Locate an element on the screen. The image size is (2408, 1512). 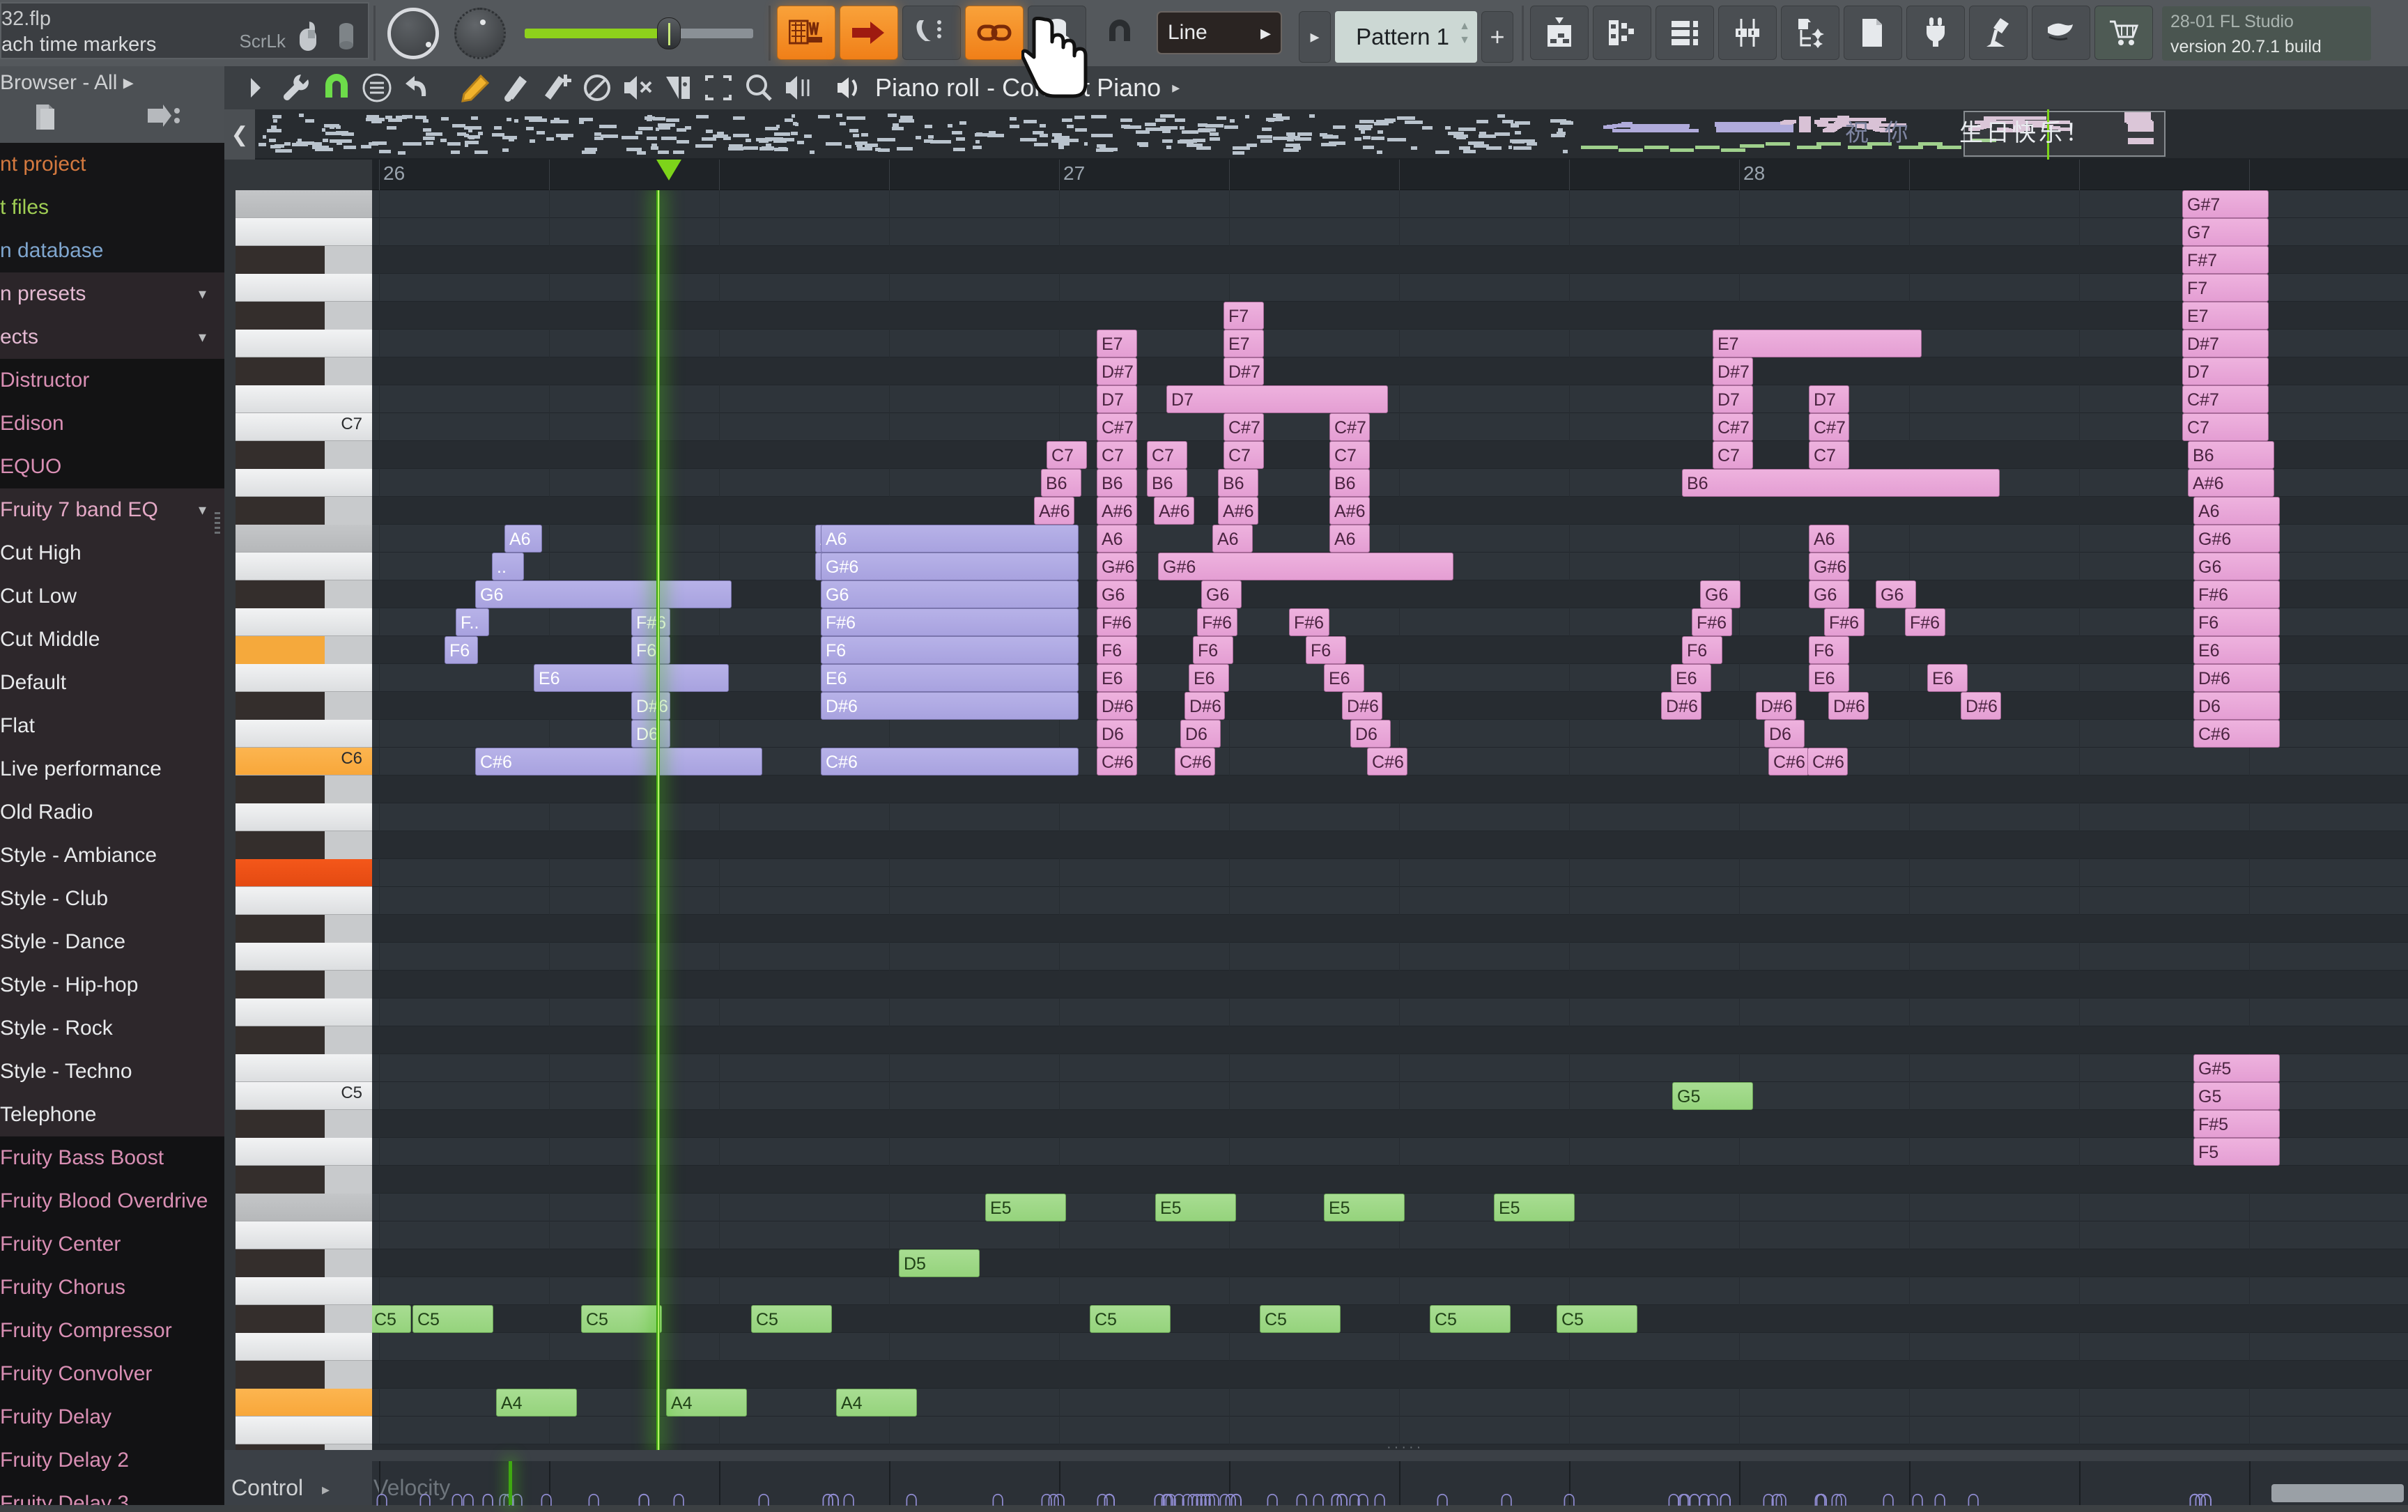
browser-button is located at coordinates (1810, 33).